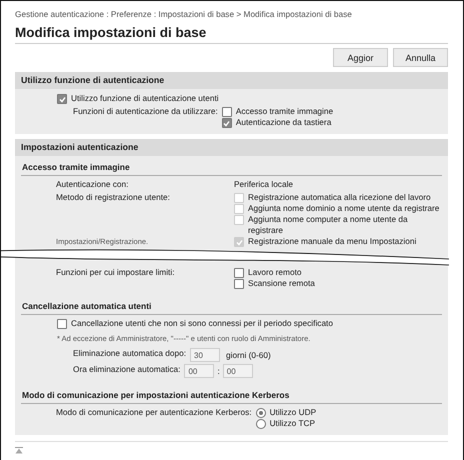 The height and width of the screenshot is (460, 464). What do you see at coordinates (293, 412) in the screenshot?
I see `radio-label: Utilizzo UDP` at bounding box center [293, 412].